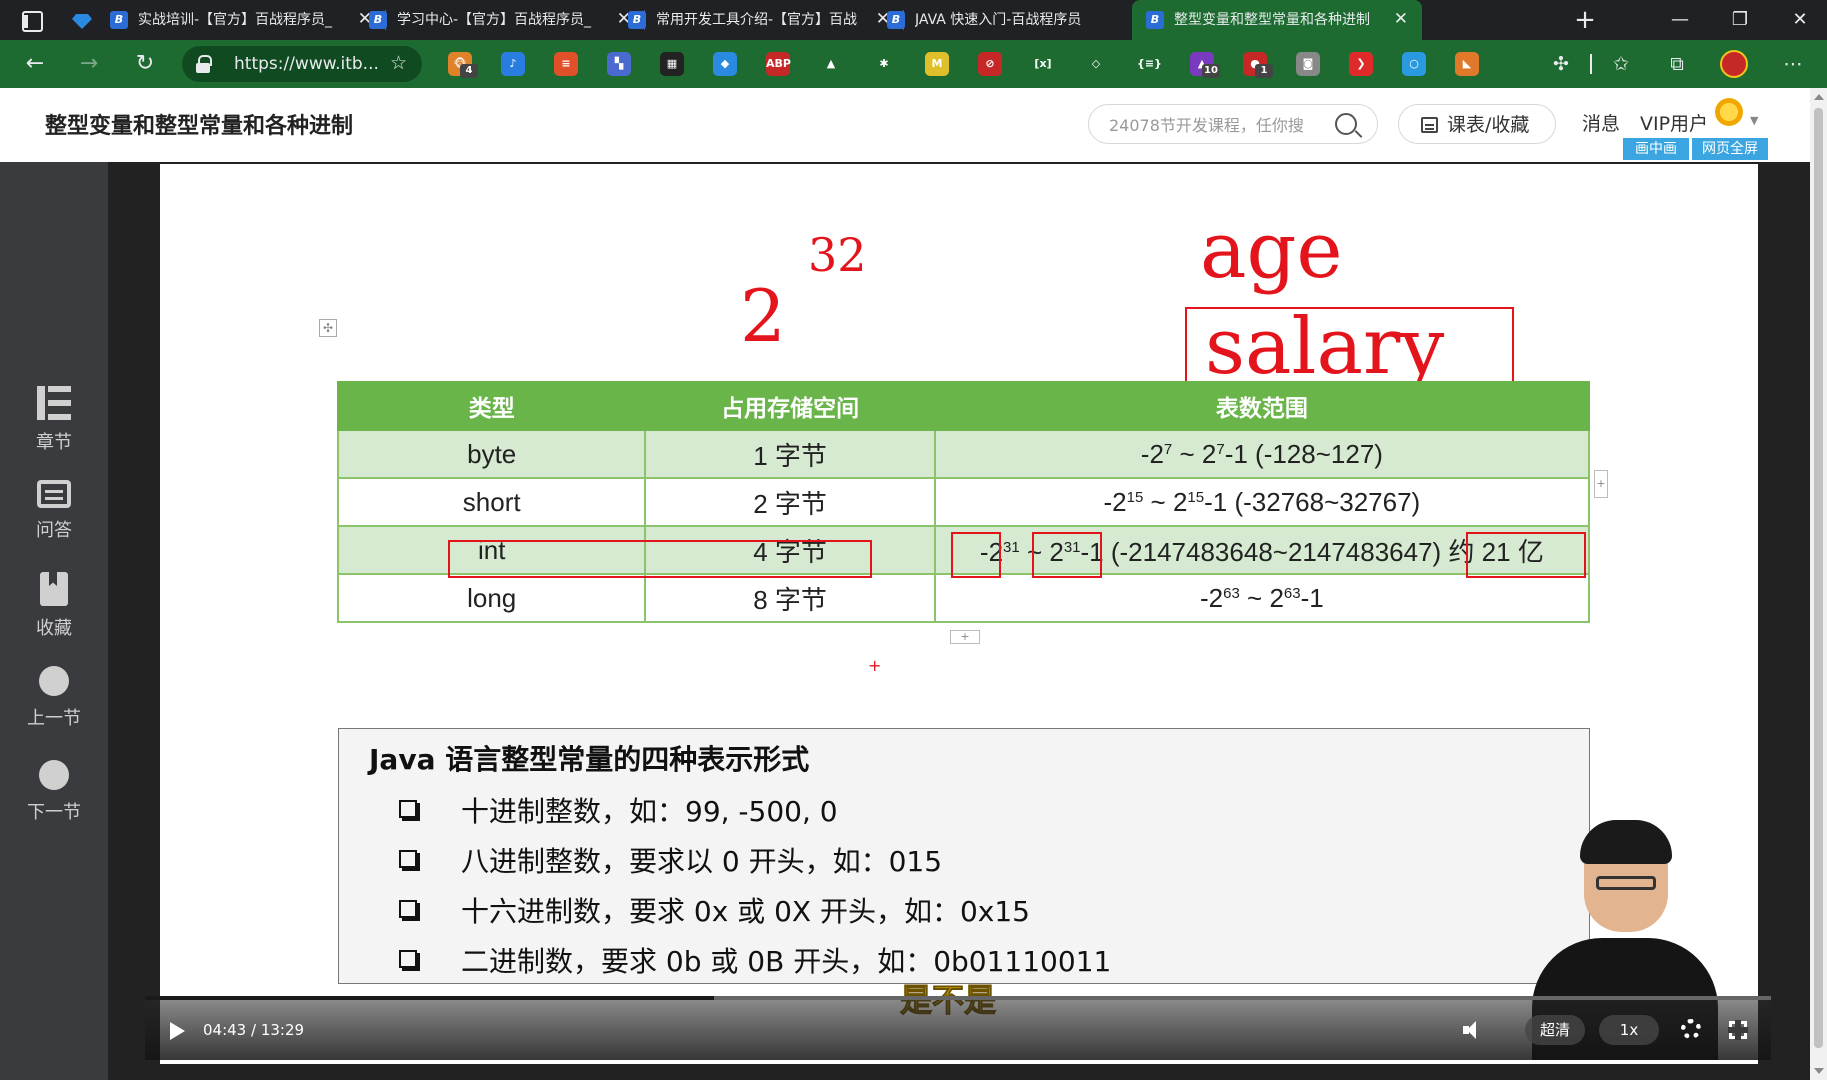  Describe the element at coordinates (1561, 64) in the screenshot. I see `extensions-puzzle-icon: ✣` at that location.